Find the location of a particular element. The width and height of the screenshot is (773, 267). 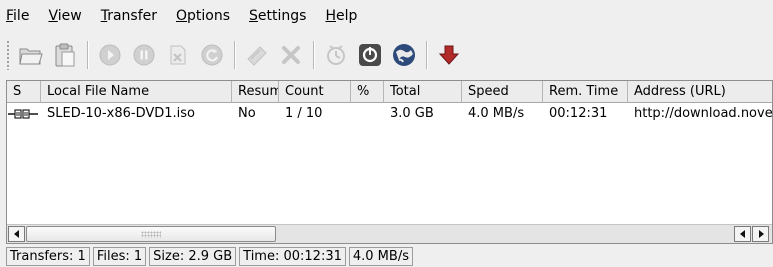

cancel-button is located at coordinates (291, 55).